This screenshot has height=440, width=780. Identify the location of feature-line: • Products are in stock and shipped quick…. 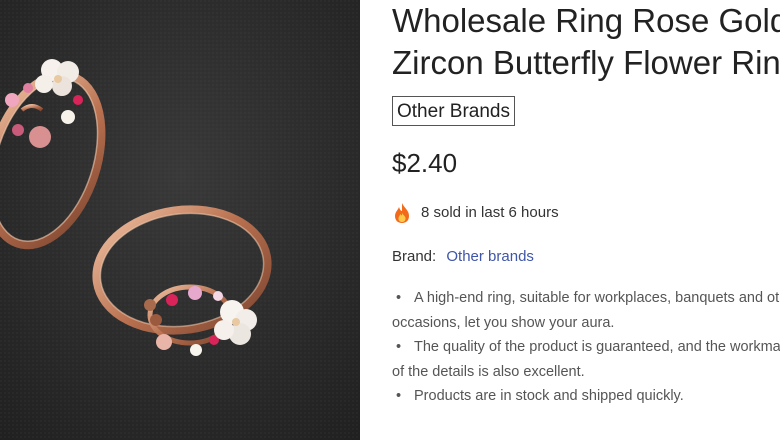
(586, 396).